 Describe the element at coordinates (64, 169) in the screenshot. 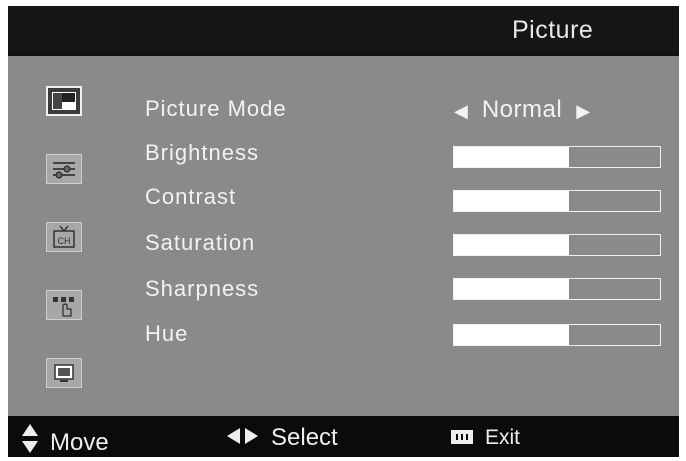

I see `sound-equalizer-icon` at that location.